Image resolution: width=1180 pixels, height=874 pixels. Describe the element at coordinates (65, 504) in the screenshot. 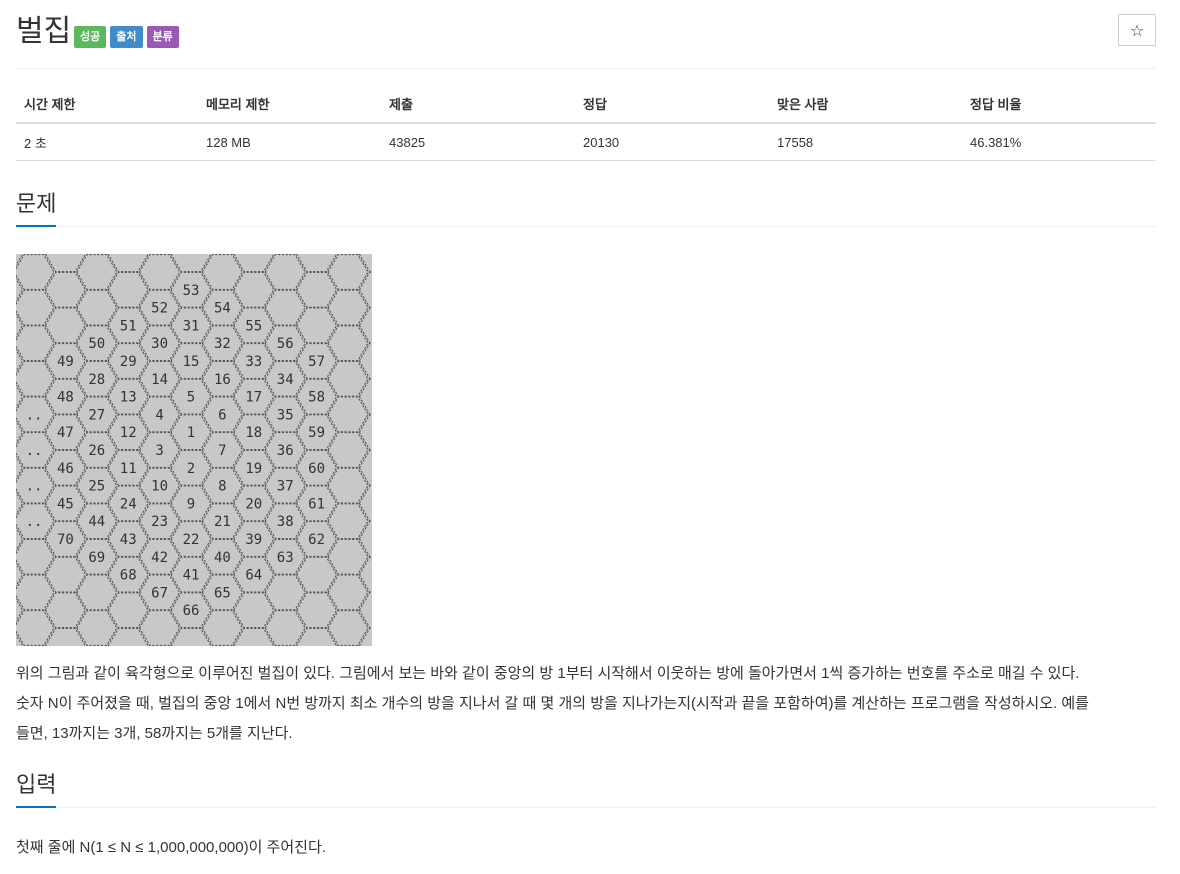

I see `cell-number: 45` at that location.